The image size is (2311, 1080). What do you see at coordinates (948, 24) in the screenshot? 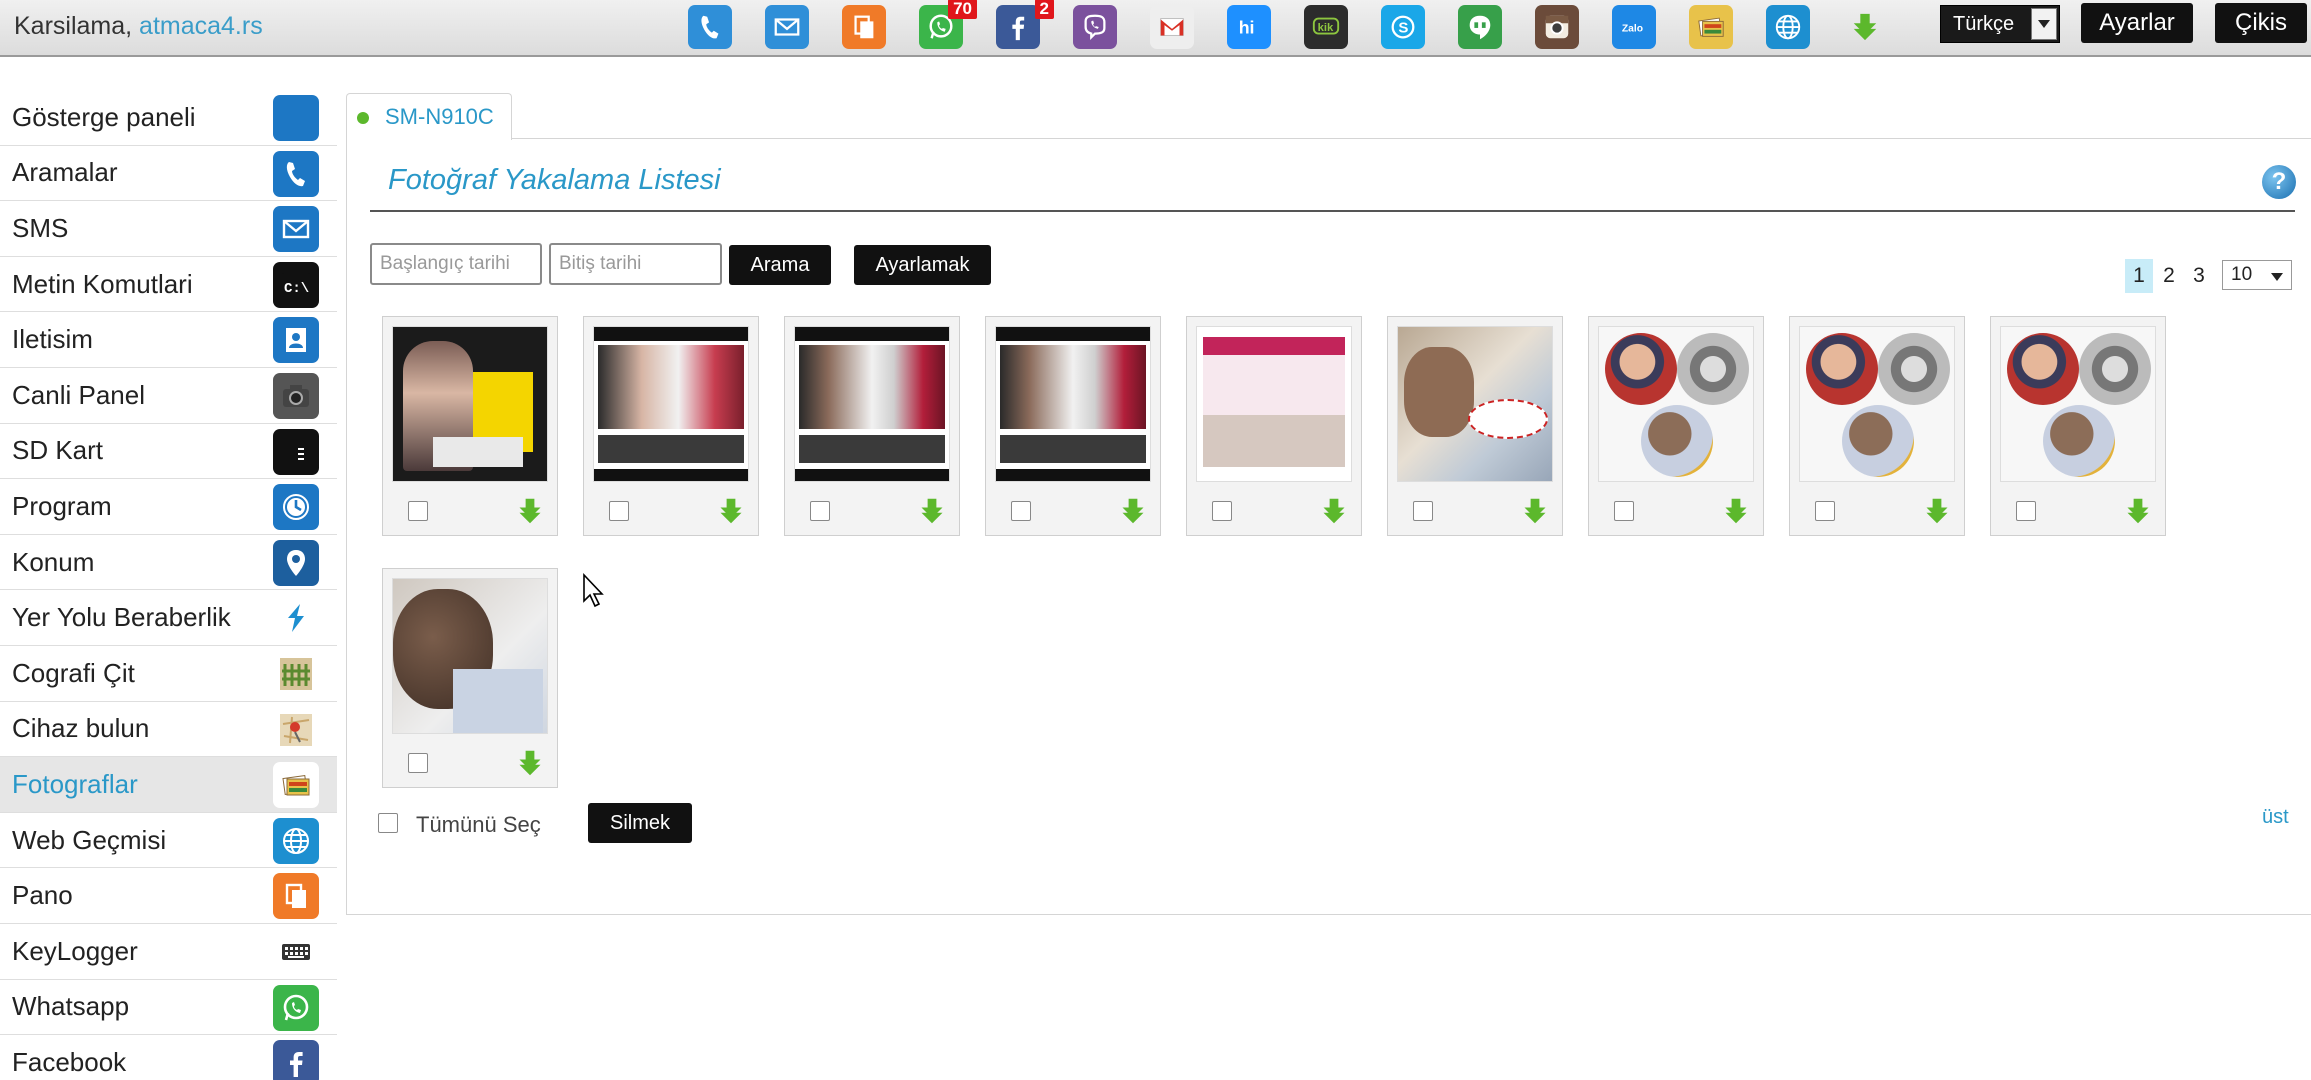
I see `top-app-whatsapp-icon: 70` at bounding box center [948, 24].